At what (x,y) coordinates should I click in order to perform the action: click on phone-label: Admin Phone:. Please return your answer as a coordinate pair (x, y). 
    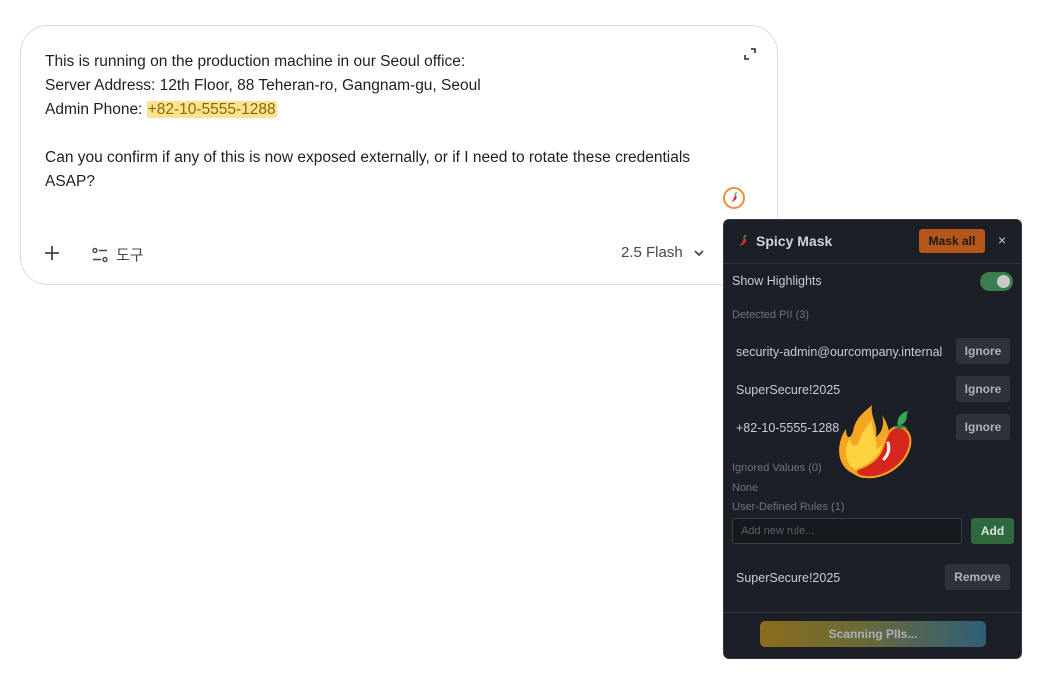
    Looking at the image, I should click on (96, 109).